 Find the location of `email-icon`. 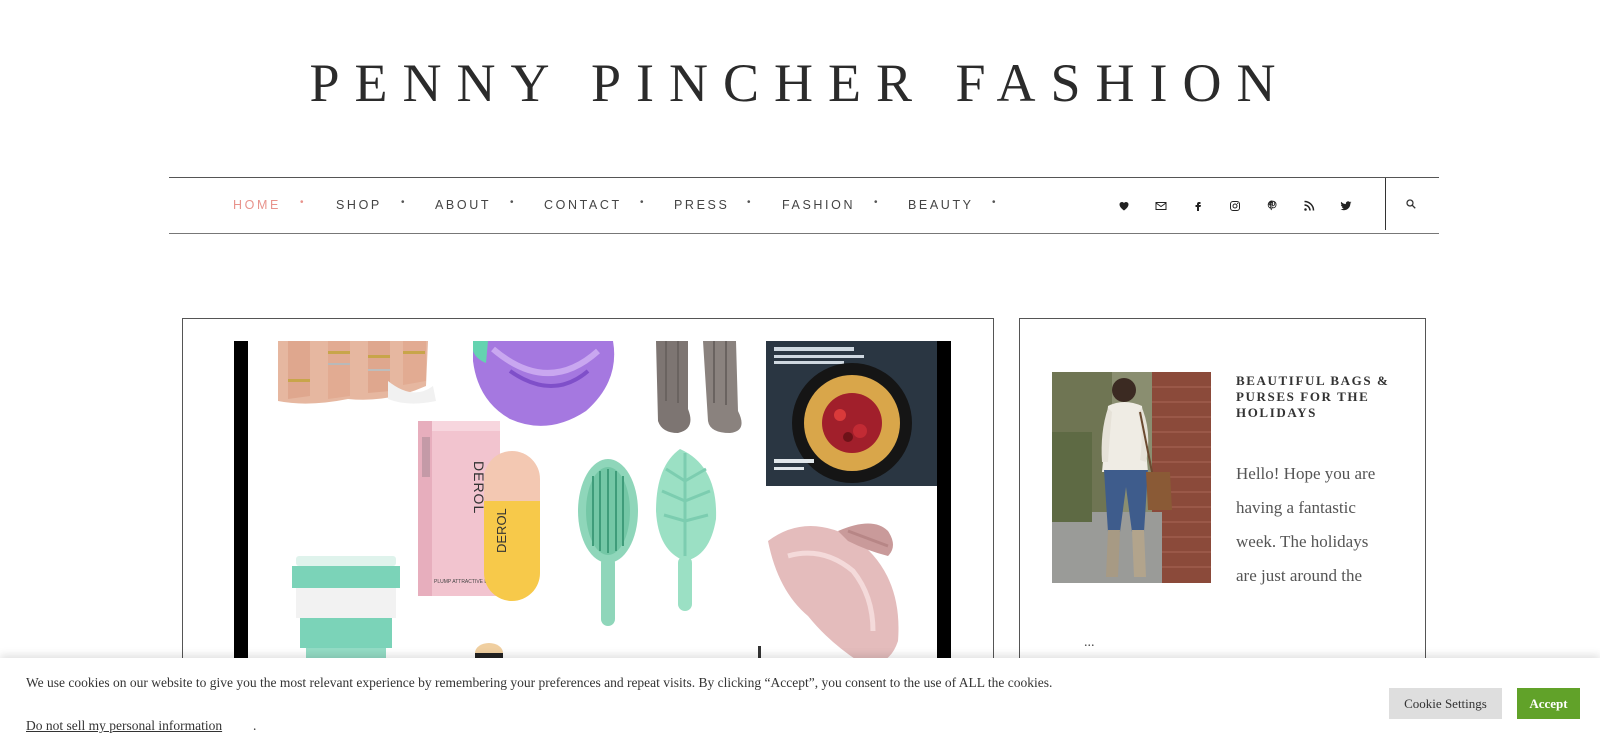

email-icon is located at coordinates (1161, 206).